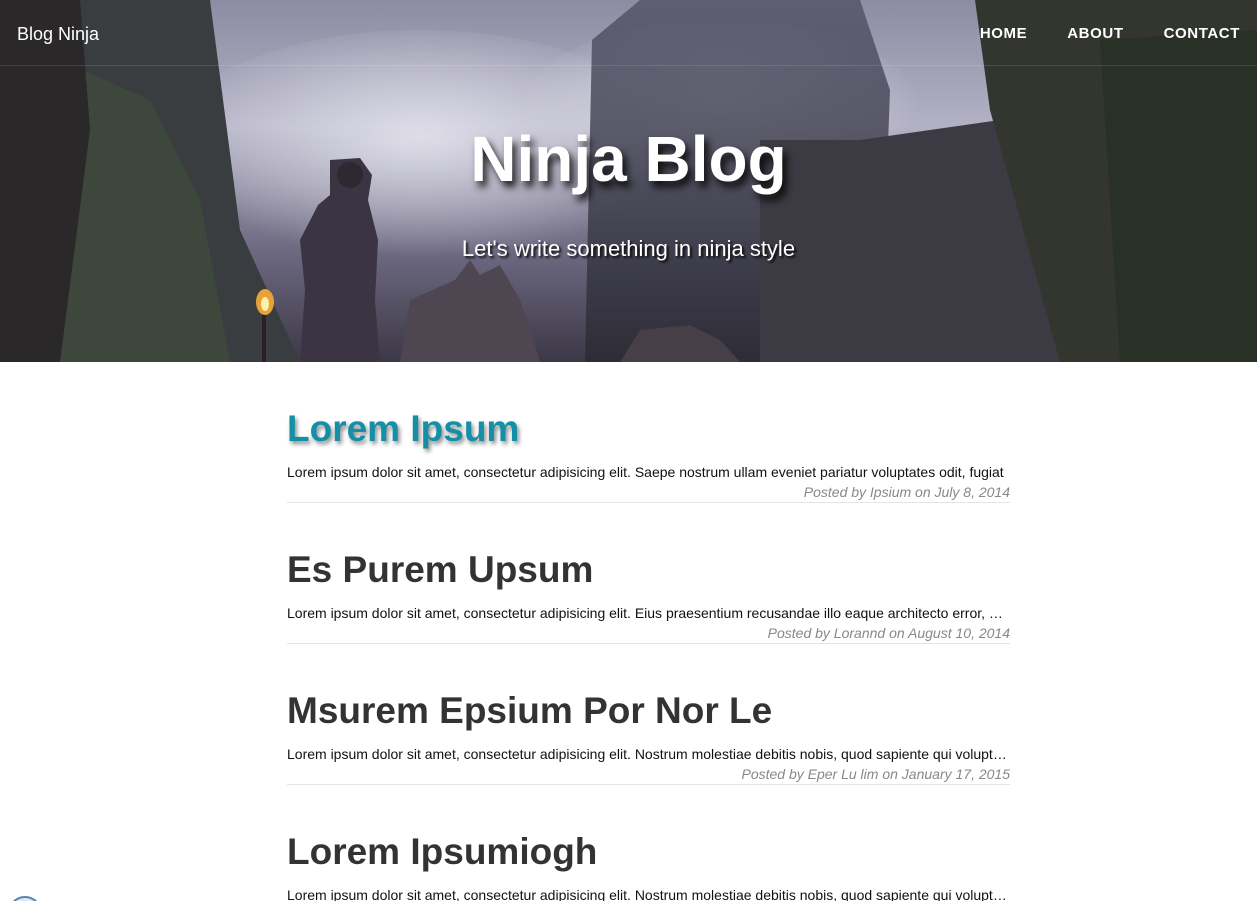 This screenshot has height=901, width=1257. Describe the element at coordinates (529, 711) in the screenshot. I see `post-title-link: Msurem Epsium Por Nor Le` at that location.